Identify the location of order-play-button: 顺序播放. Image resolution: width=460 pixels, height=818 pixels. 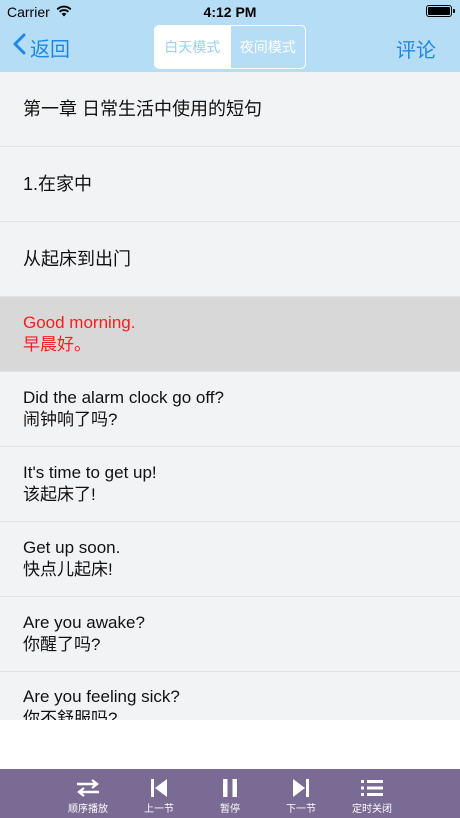
(88, 793).